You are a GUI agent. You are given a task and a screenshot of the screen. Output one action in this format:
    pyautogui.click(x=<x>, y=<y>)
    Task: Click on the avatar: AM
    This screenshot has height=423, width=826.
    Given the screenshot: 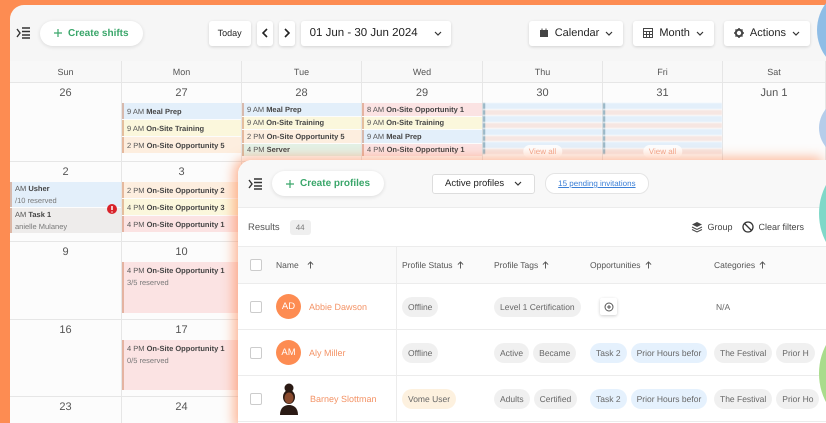 What is the action you would take?
    pyautogui.click(x=288, y=352)
    